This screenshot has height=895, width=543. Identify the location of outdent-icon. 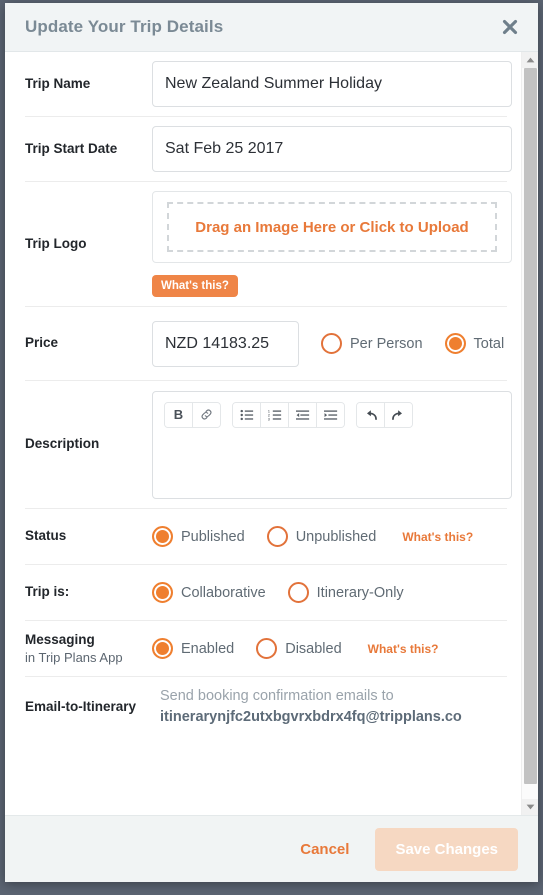
(303, 414).